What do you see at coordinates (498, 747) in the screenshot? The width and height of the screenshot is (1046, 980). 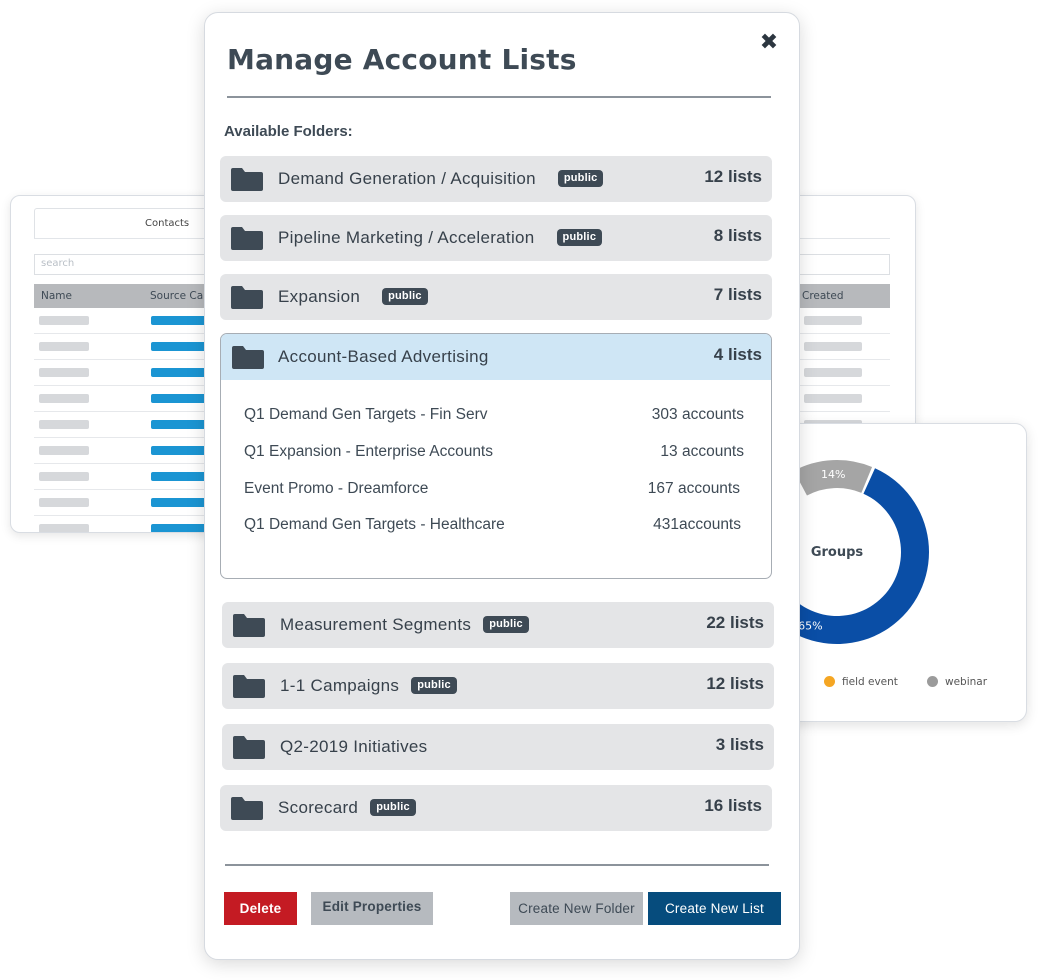 I see `folder-row-q2-2019-initiatives: Q2-2019 Initiatives 3 lists` at bounding box center [498, 747].